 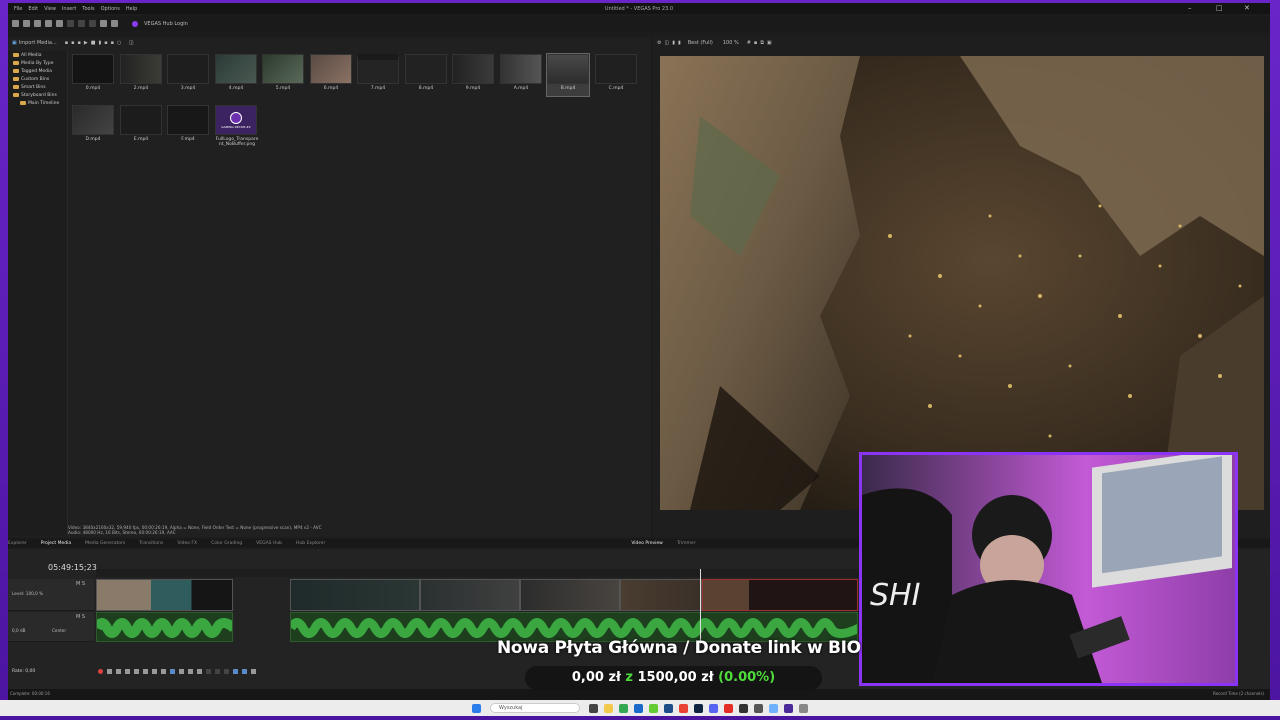 What do you see at coordinates (1190, 8) in the screenshot?
I see `minimize-icon: –` at bounding box center [1190, 8].